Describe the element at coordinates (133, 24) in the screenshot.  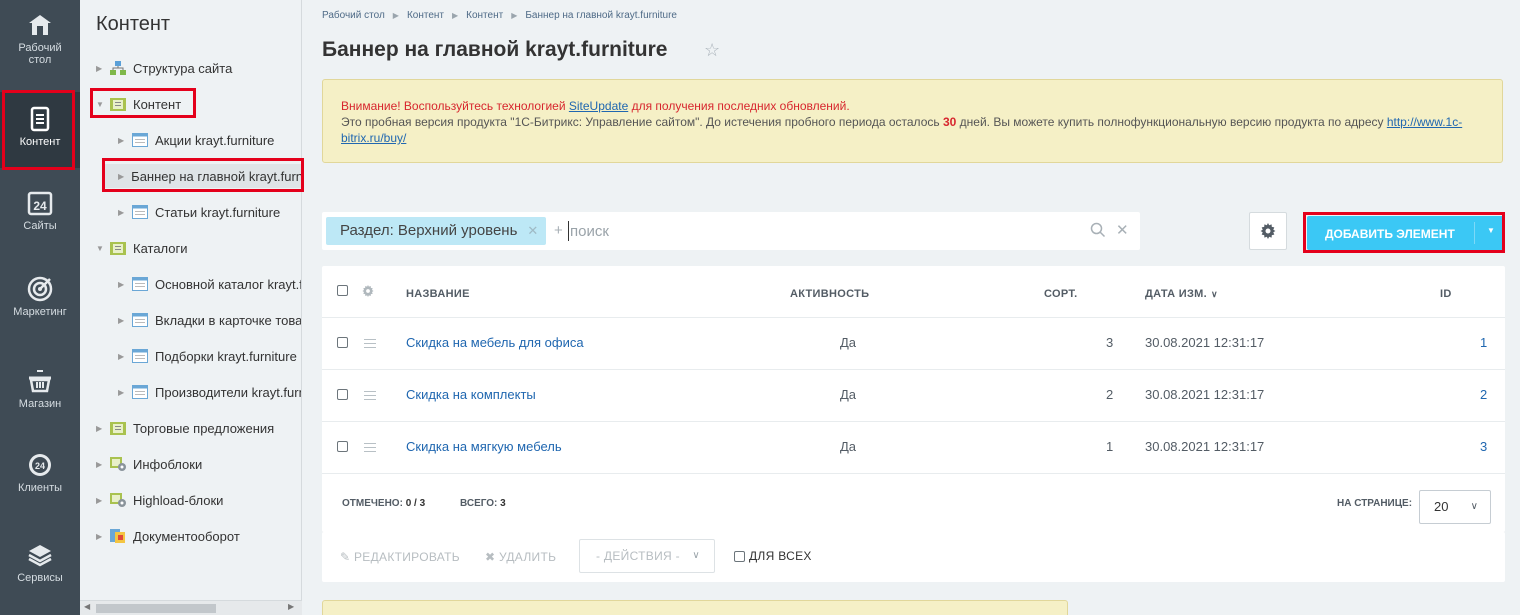
I see `tree-title: Контент` at that location.